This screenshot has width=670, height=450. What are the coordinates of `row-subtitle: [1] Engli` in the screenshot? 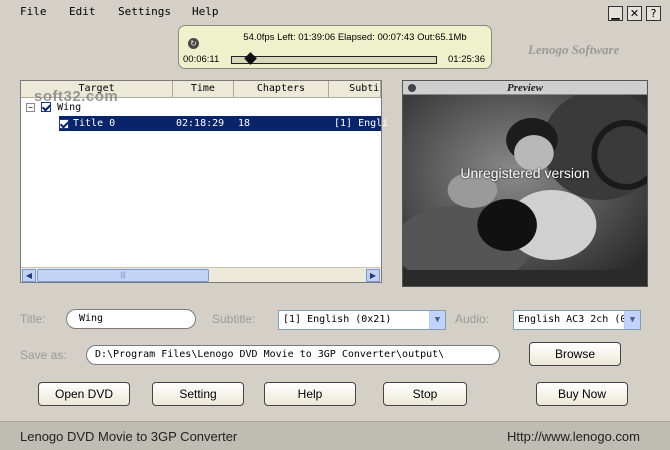 It's located at (361, 123).